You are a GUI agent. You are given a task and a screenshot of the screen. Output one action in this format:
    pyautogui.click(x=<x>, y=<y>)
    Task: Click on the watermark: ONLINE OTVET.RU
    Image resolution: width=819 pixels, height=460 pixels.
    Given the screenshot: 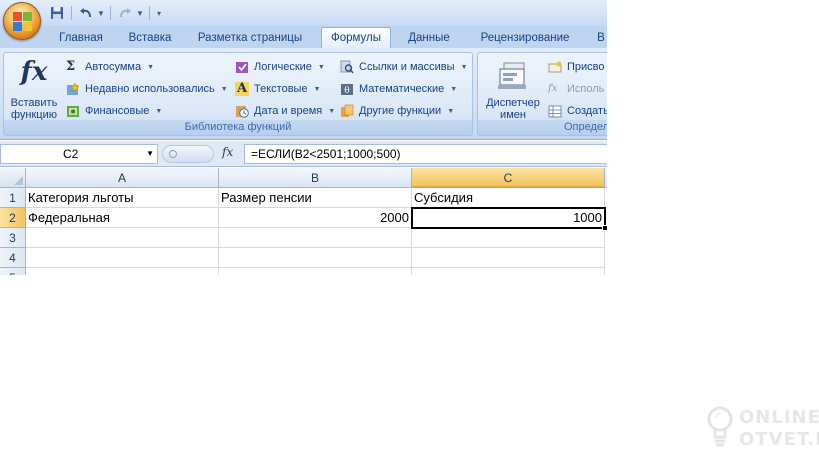 What is the action you would take?
    pyautogui.click(x=762, y=429)
    